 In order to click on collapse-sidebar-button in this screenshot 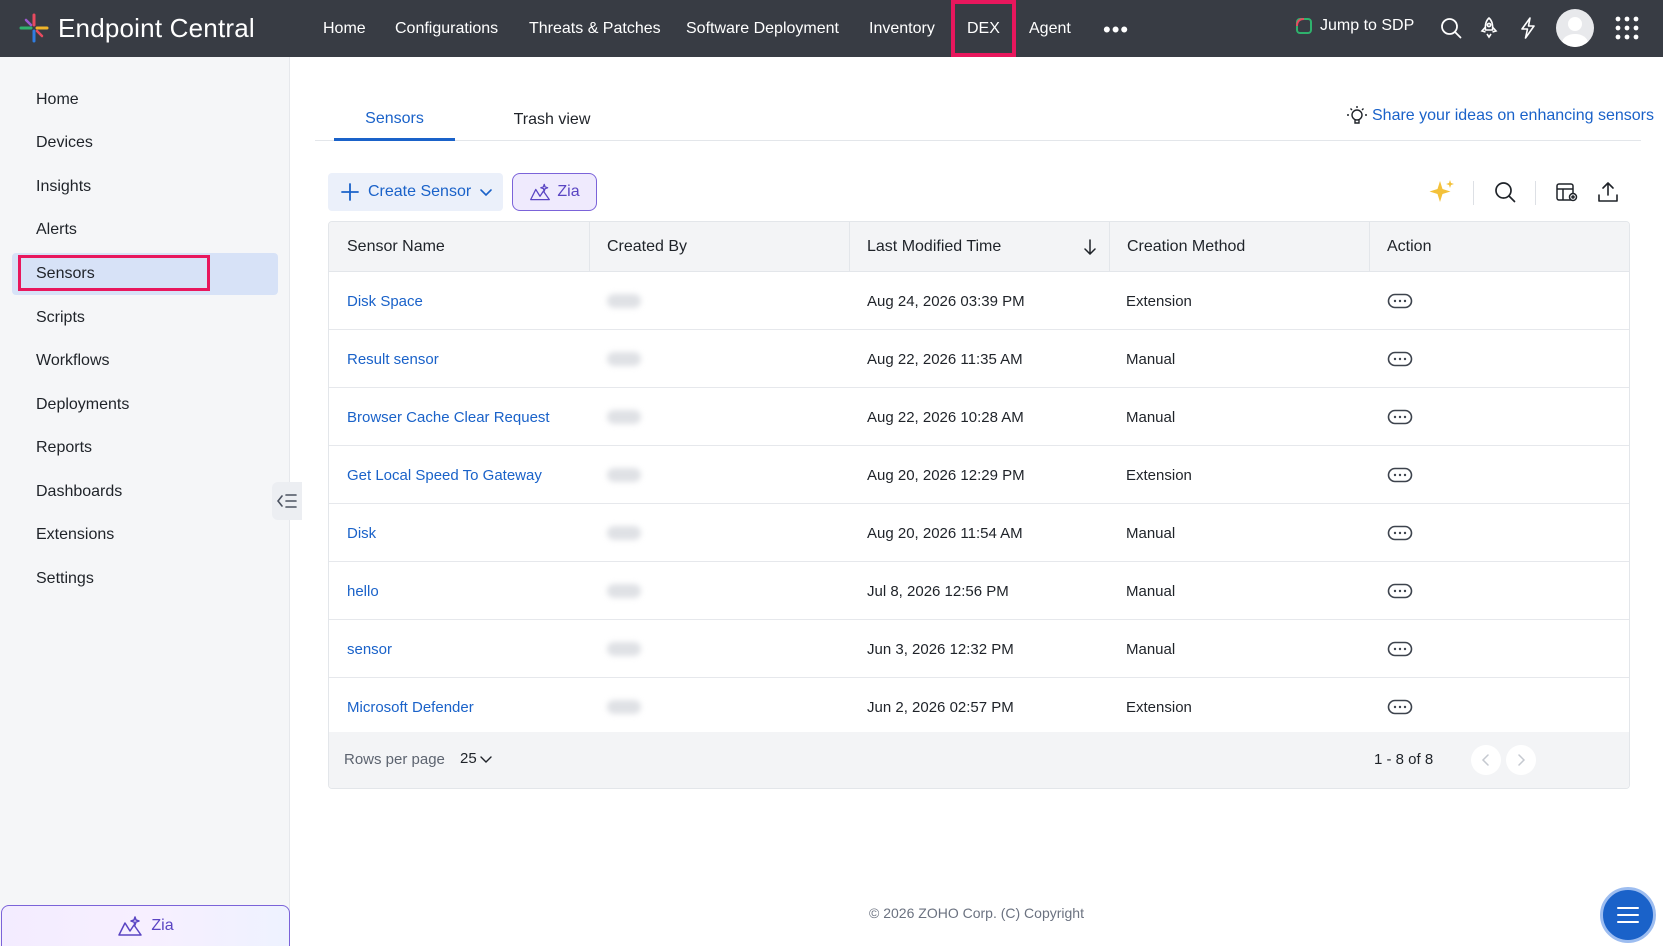, I will do `click(287, 501)`.